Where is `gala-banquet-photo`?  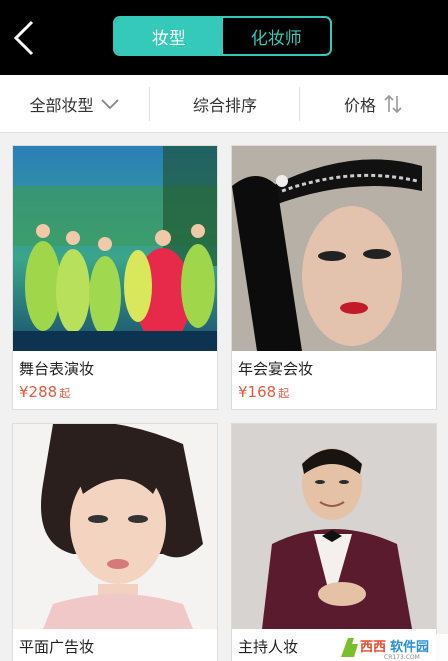 gala-banquet-photo is located at coordinates (334, 248).